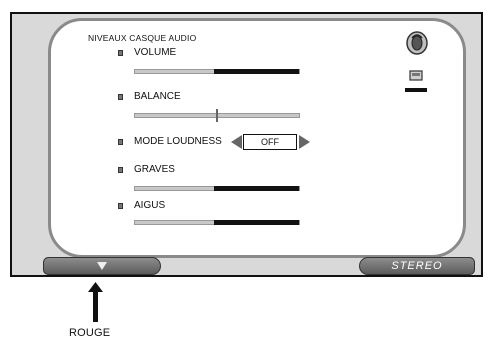 This screenshot has width=489, height=340. Describe the element at coordinates (256, 71) in the screenshot. I see `volume-slider-fill` at that location.